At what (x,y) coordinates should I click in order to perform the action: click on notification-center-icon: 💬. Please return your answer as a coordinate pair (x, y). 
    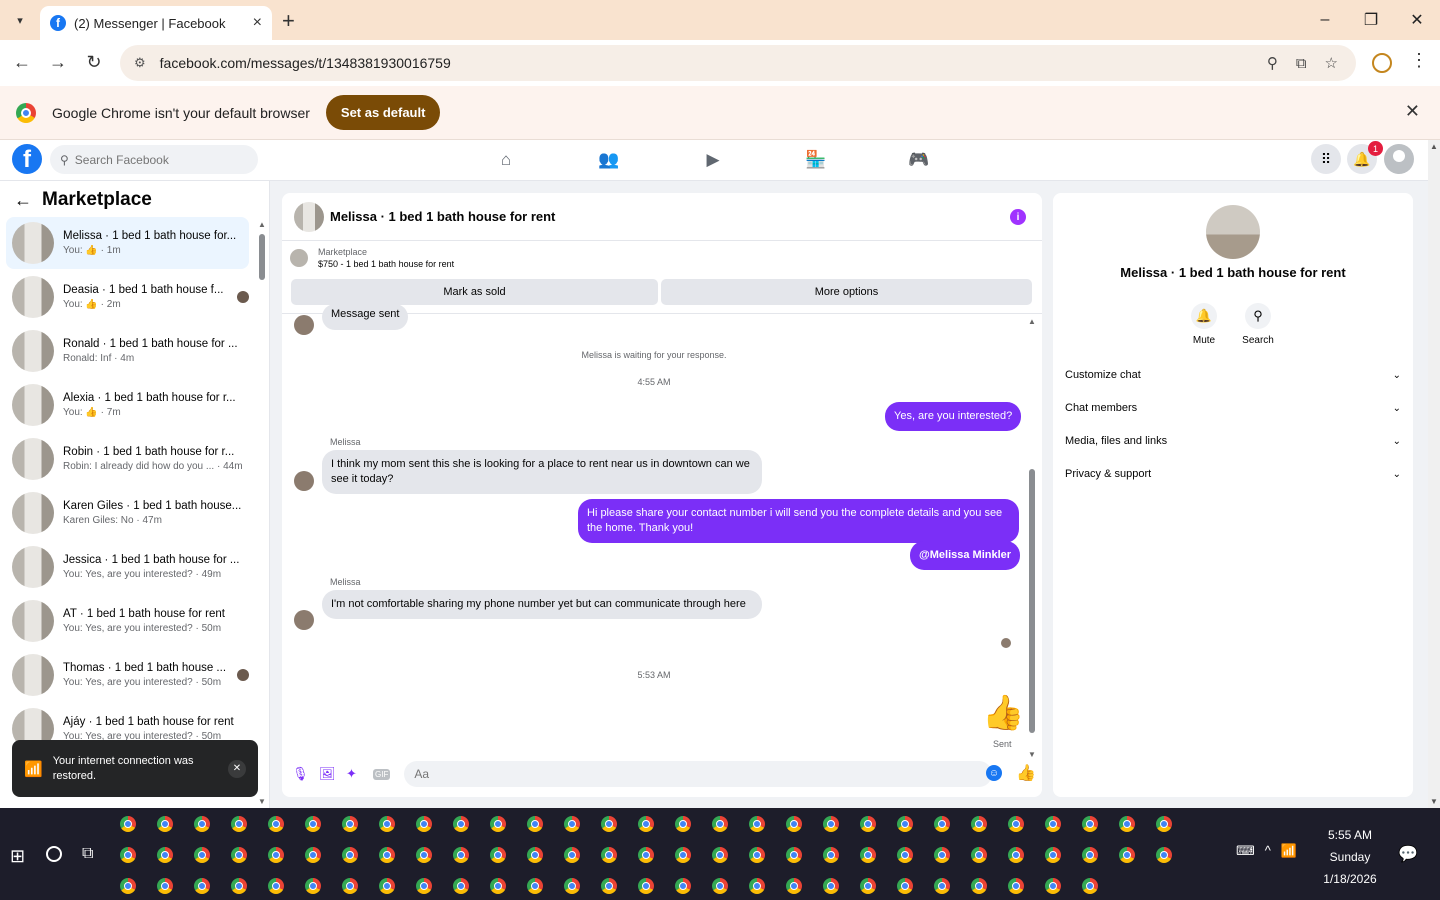
    Looking at the image, I should click on (1408, 854).